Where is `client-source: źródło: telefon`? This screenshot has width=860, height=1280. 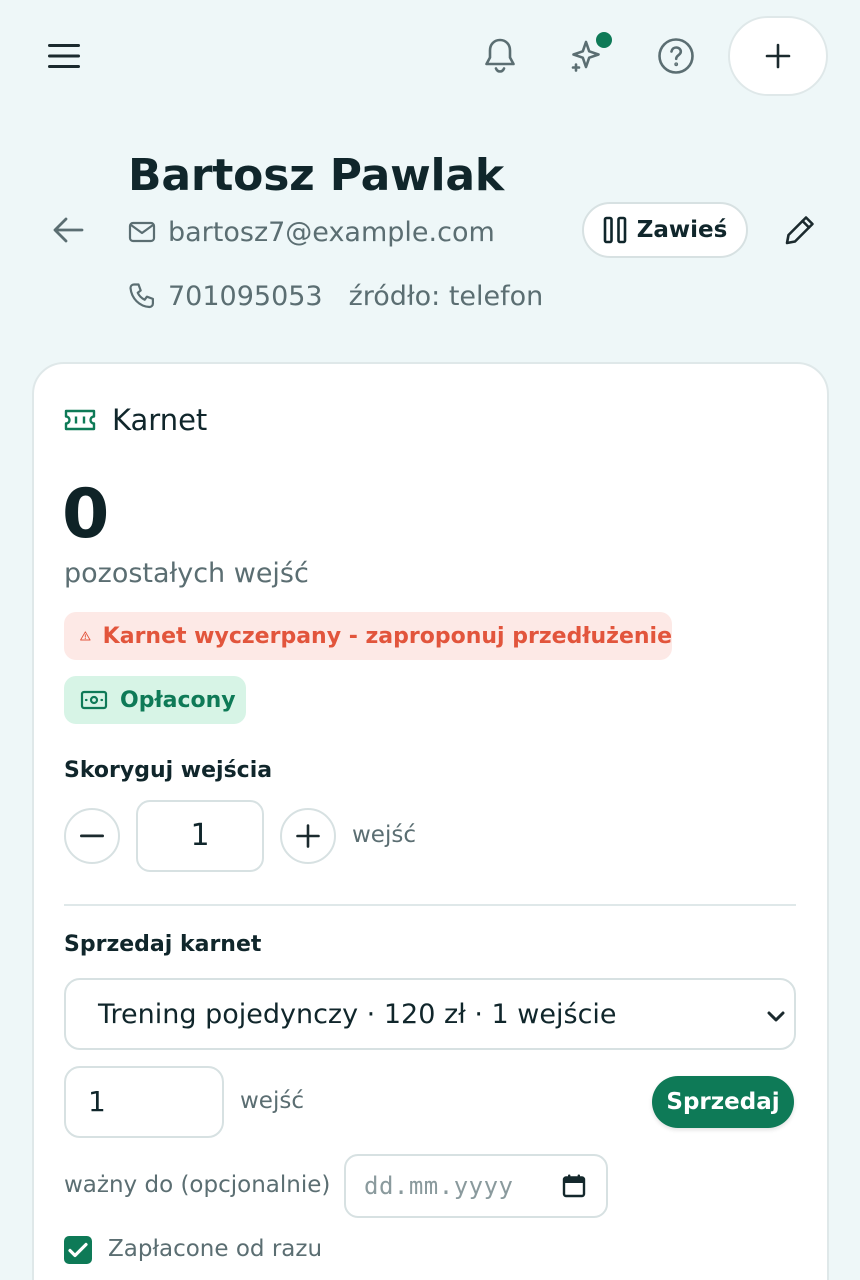
client-source: źródło: telefon is located at coordinates (446, 296).